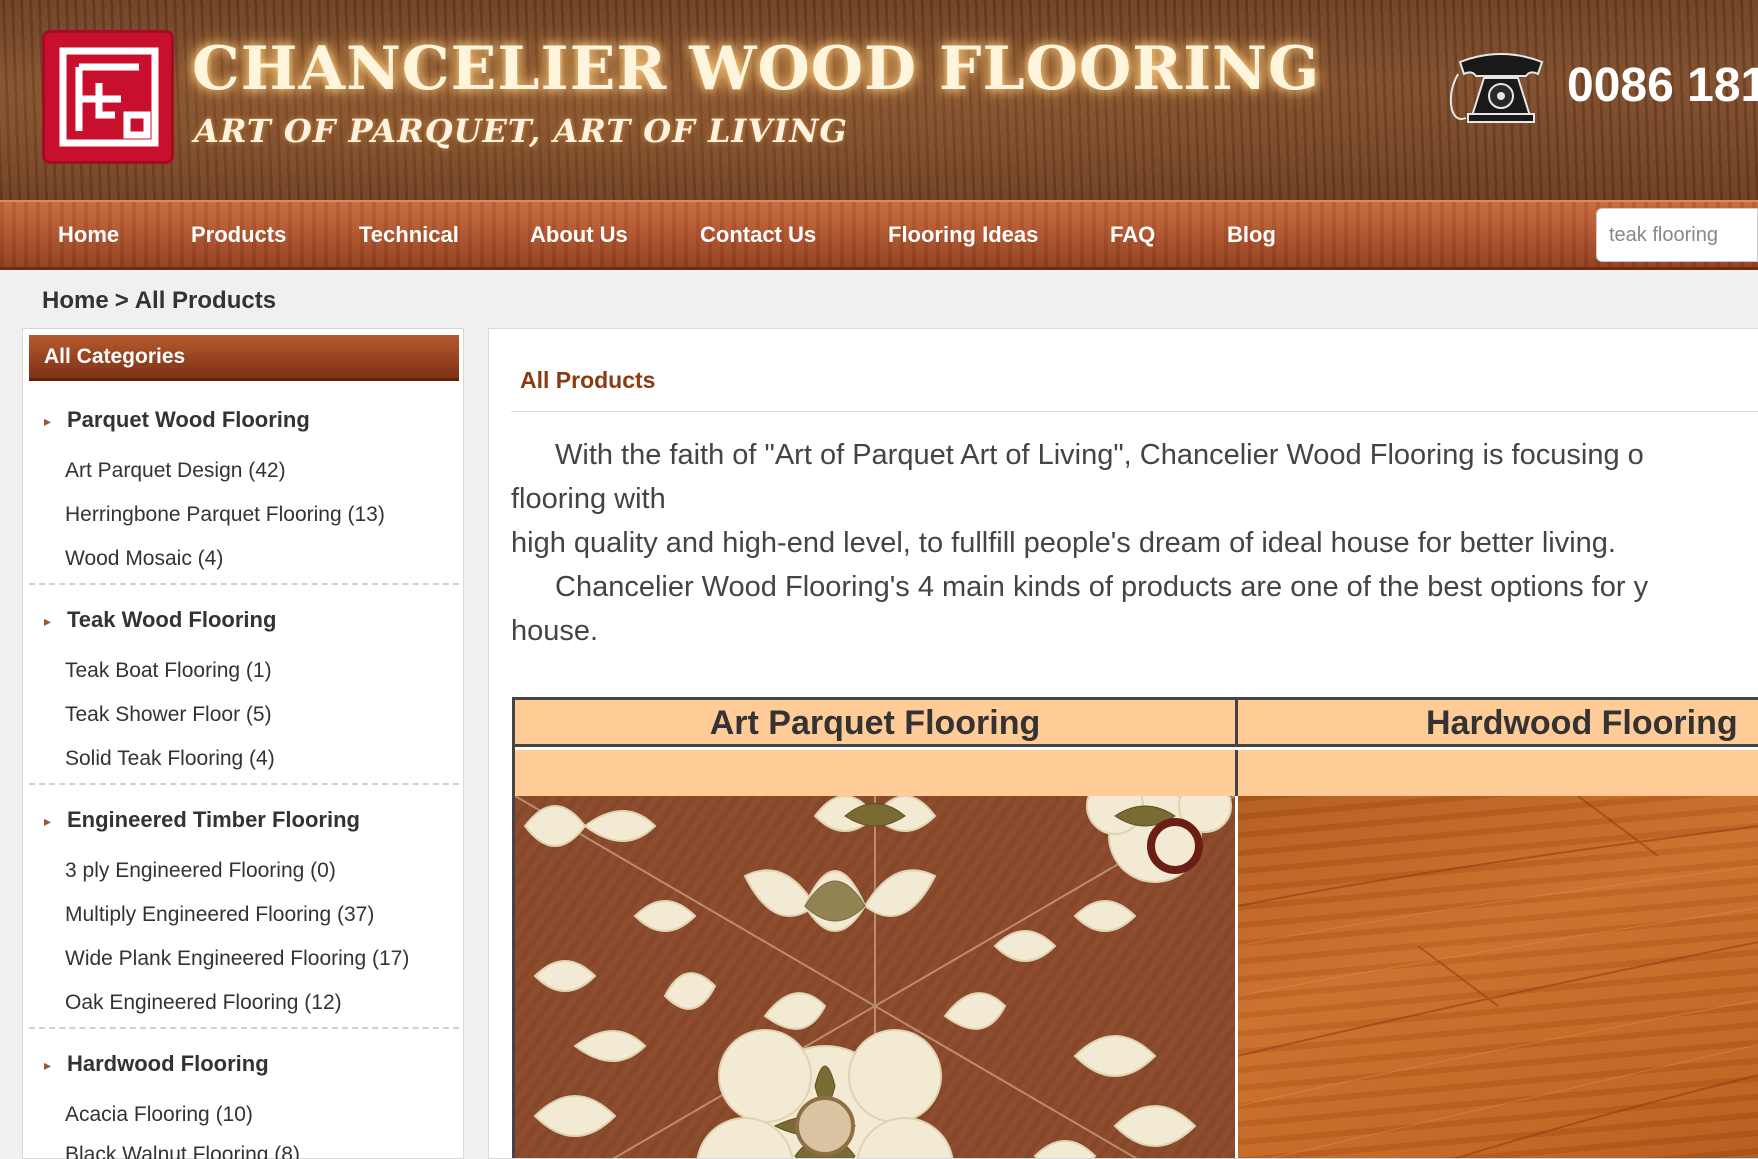 The height and width of the screenshot is (1159, 1758). I want to click on table-header-cell: Art Parquet Flooring, so click(876, 723).